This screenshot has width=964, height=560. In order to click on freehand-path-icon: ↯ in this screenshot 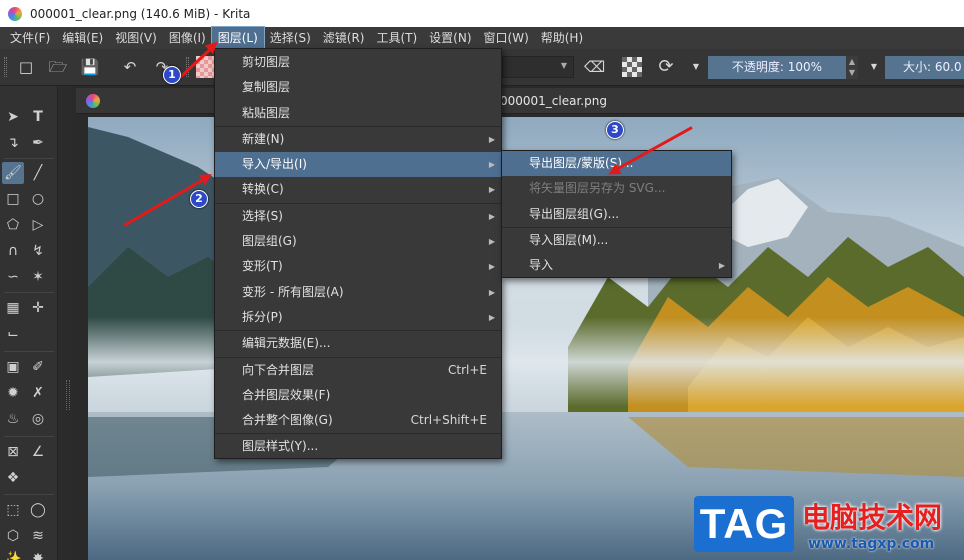, I will do `click(38, 251)`.